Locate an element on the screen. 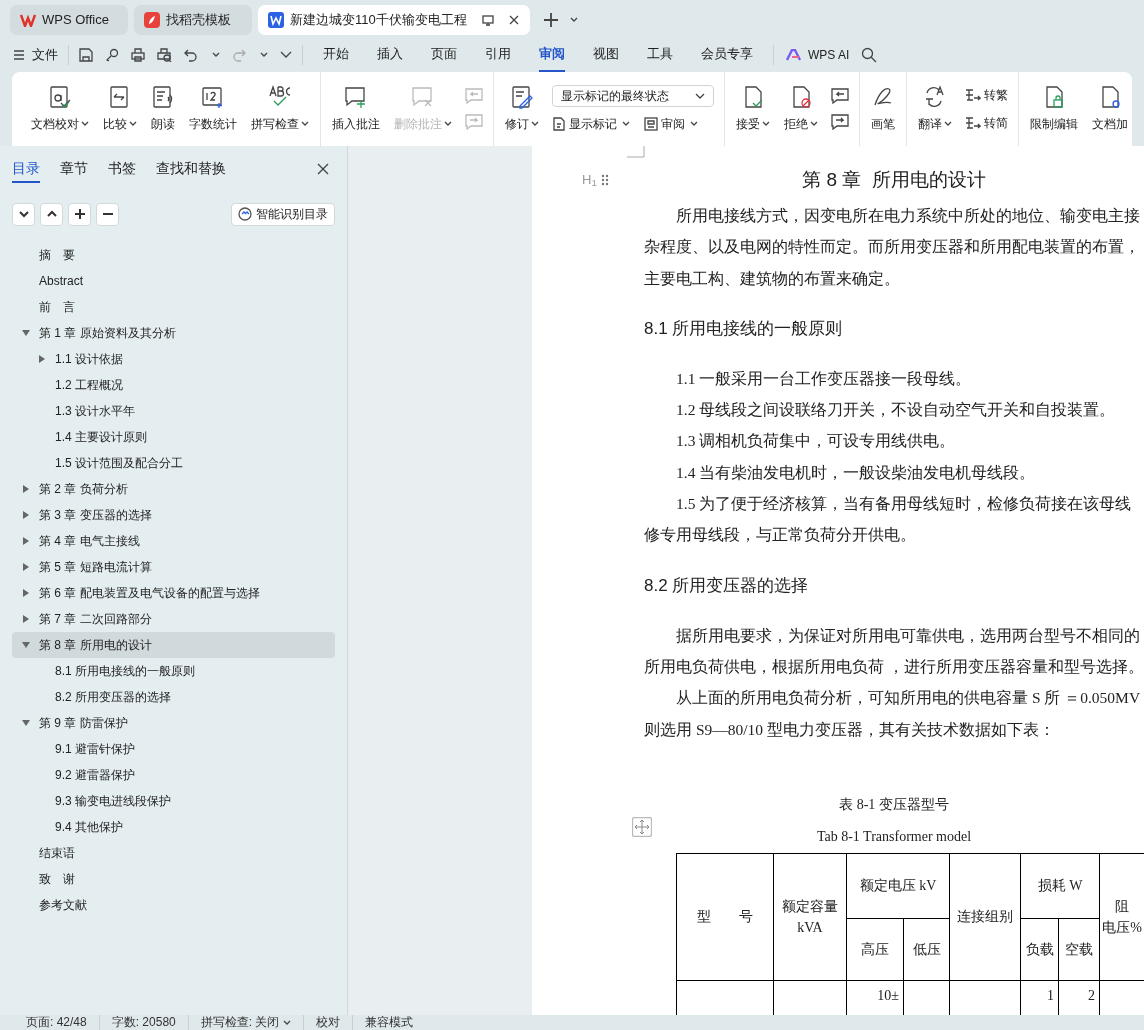 This screenshot has height=1030, width=1144. toc-item: 第 4 章 电气主接线 is located at coordinates (173, 541).